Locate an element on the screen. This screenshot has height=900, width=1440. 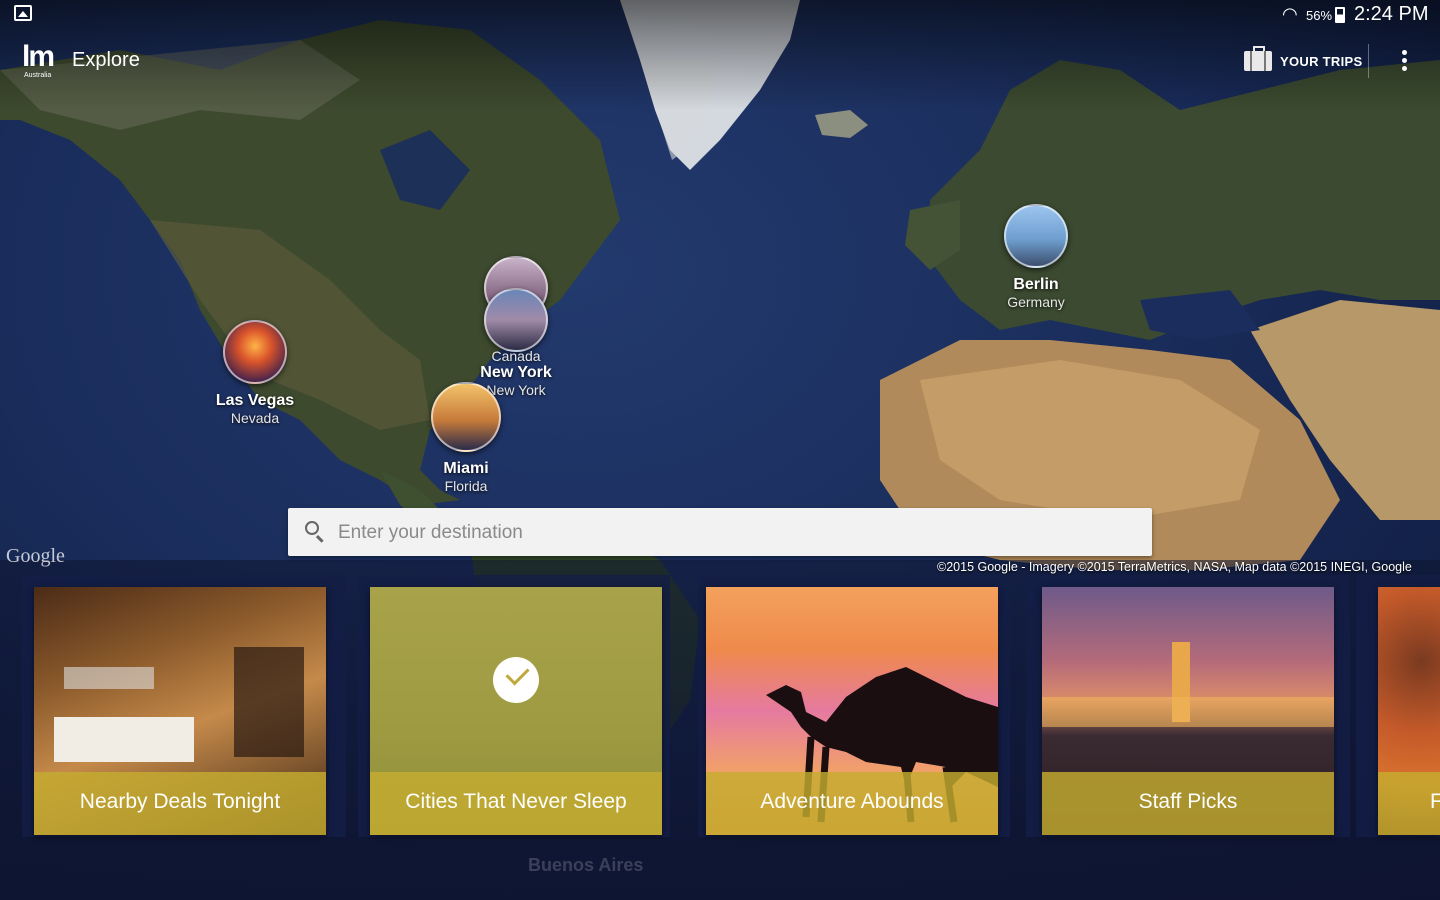
marker-region-montreal: Canada is located at coordinates (516, 356).